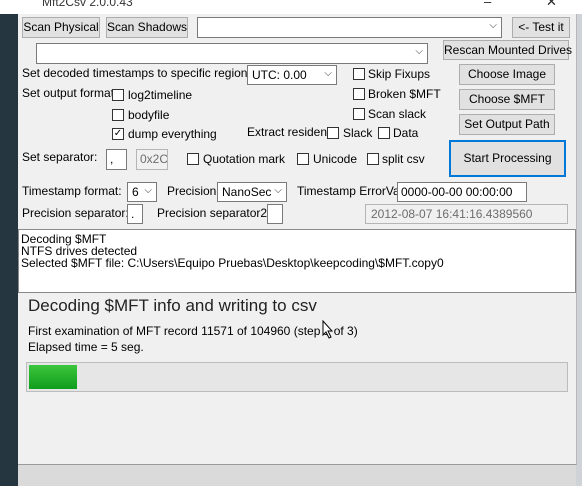 The image size is (582, 486). What do you see at coordinates (358, 133) in the screenshot?
I see `slack-label: Slack` at bounding box center [358, 133].